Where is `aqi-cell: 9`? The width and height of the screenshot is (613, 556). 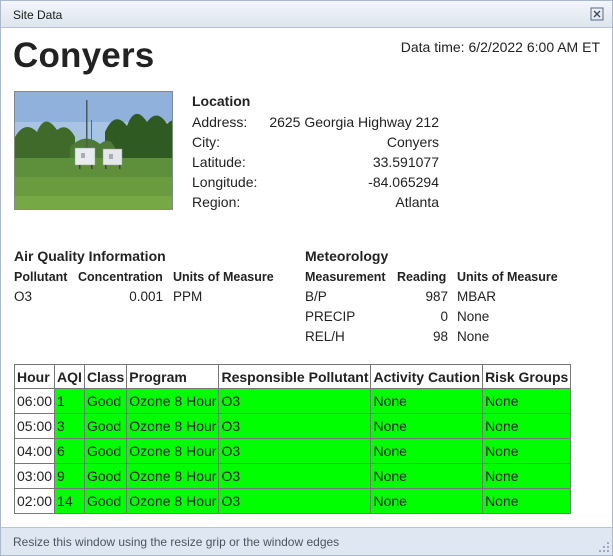 aqi-cell: 9 is located at coordinates (69, 476).